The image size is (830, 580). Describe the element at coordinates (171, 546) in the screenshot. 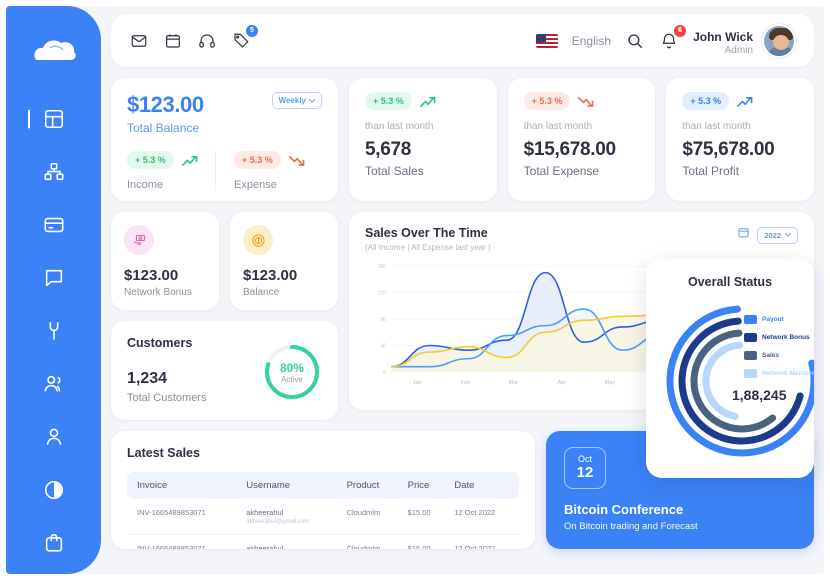

I see `cell-invoice: INV-1665489853071` at that location.